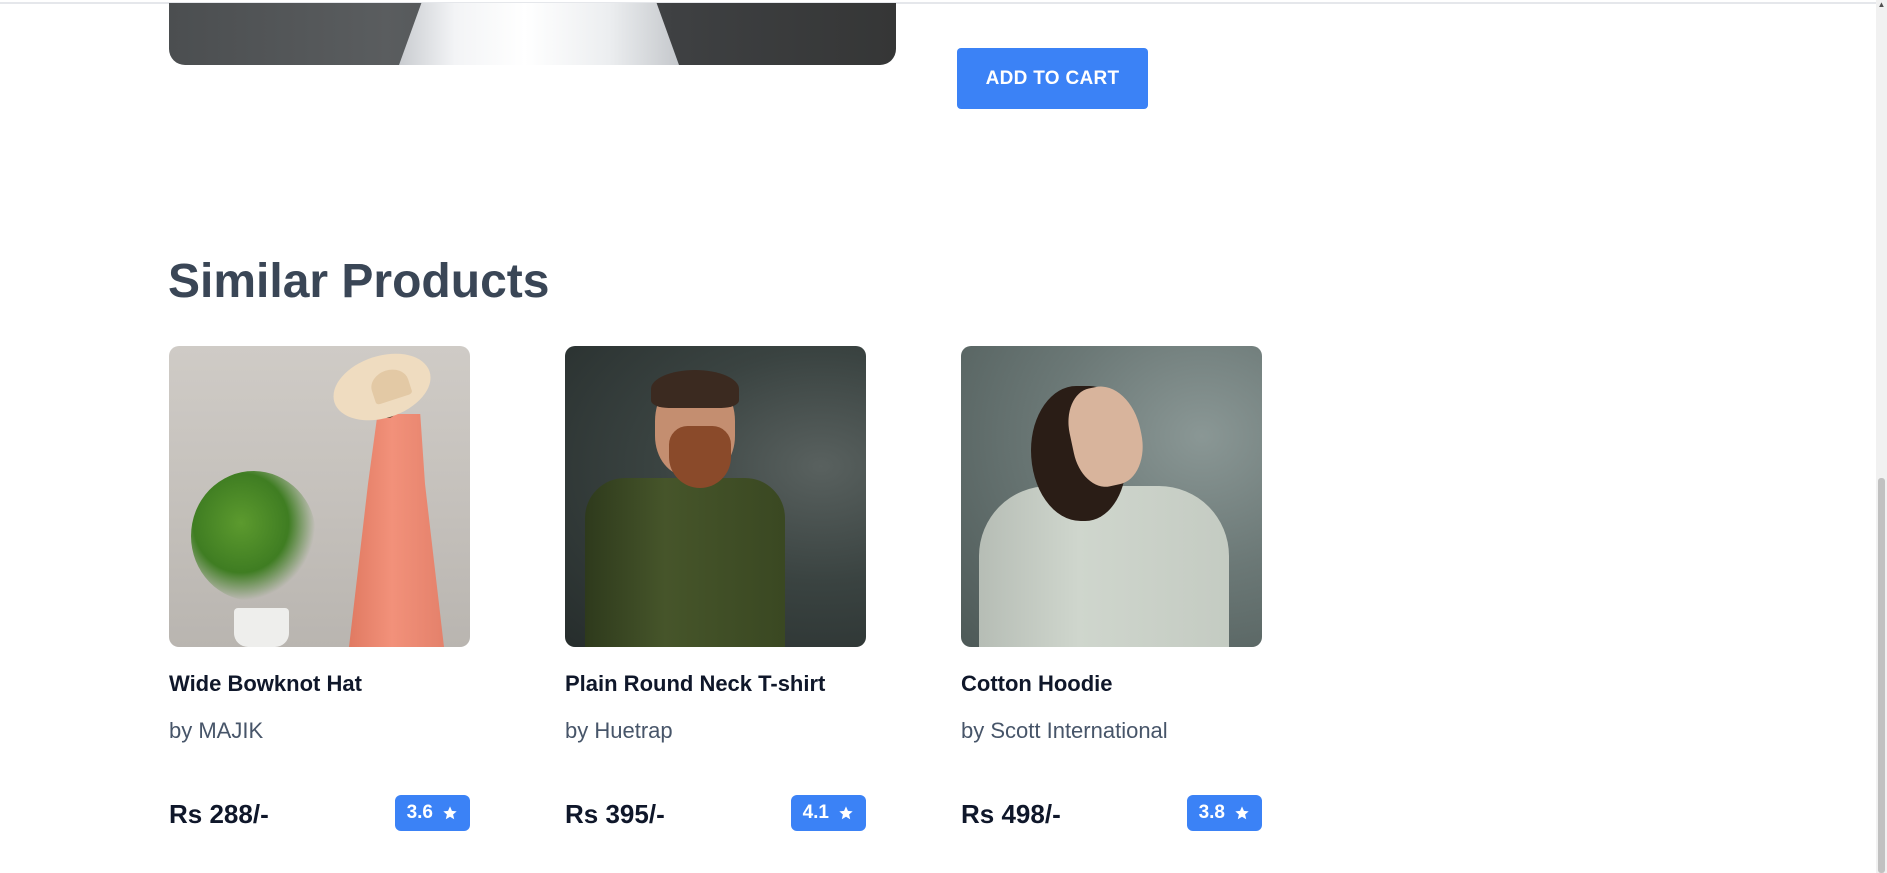 The image size is (1887, 873). I want to click on plant-illustration, so click(253, 536).